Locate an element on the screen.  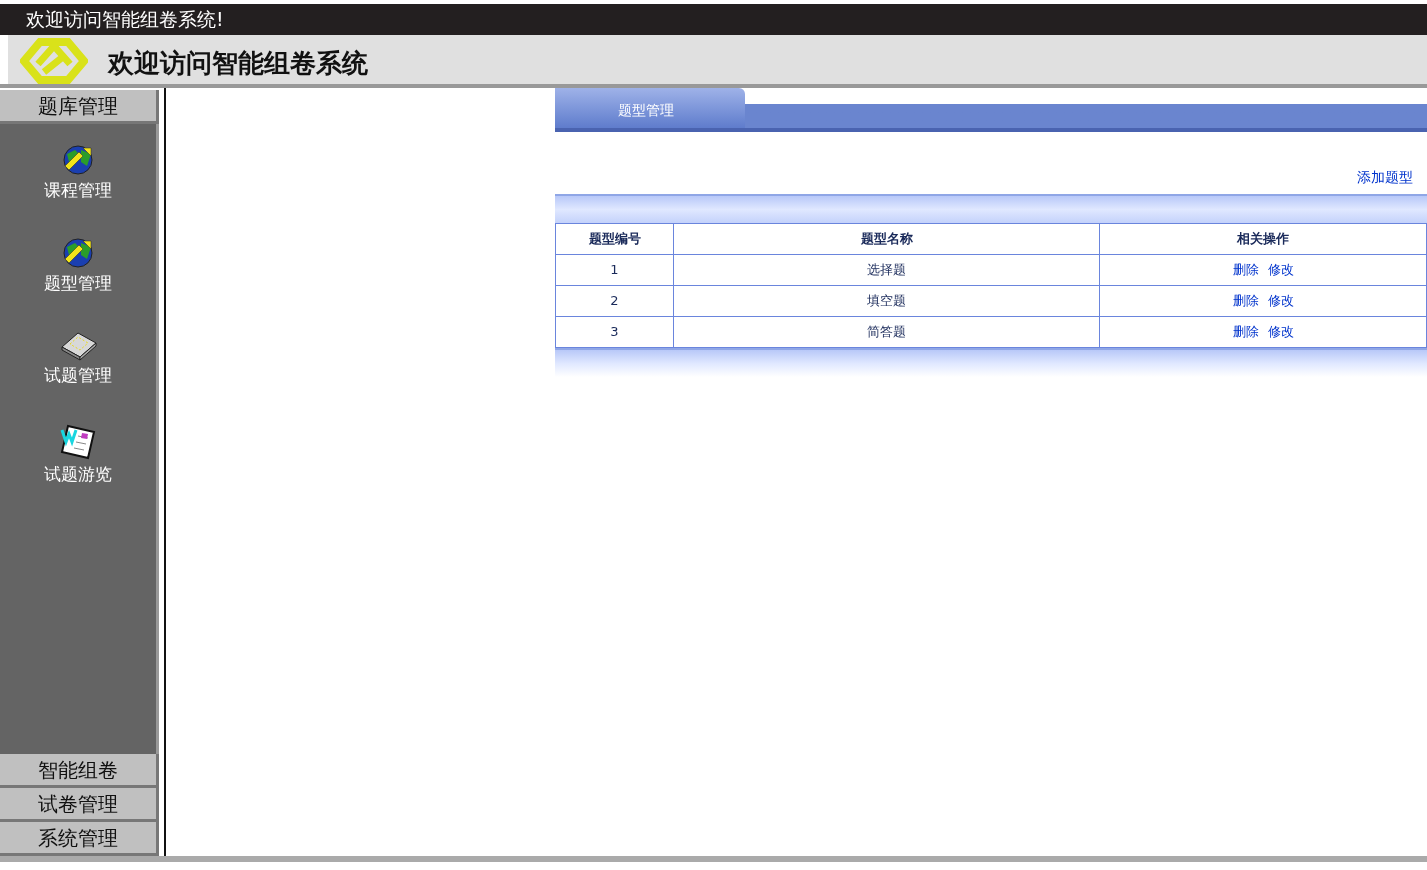
sidebar-link: 试题管理 is located at coordinates (78, 376).